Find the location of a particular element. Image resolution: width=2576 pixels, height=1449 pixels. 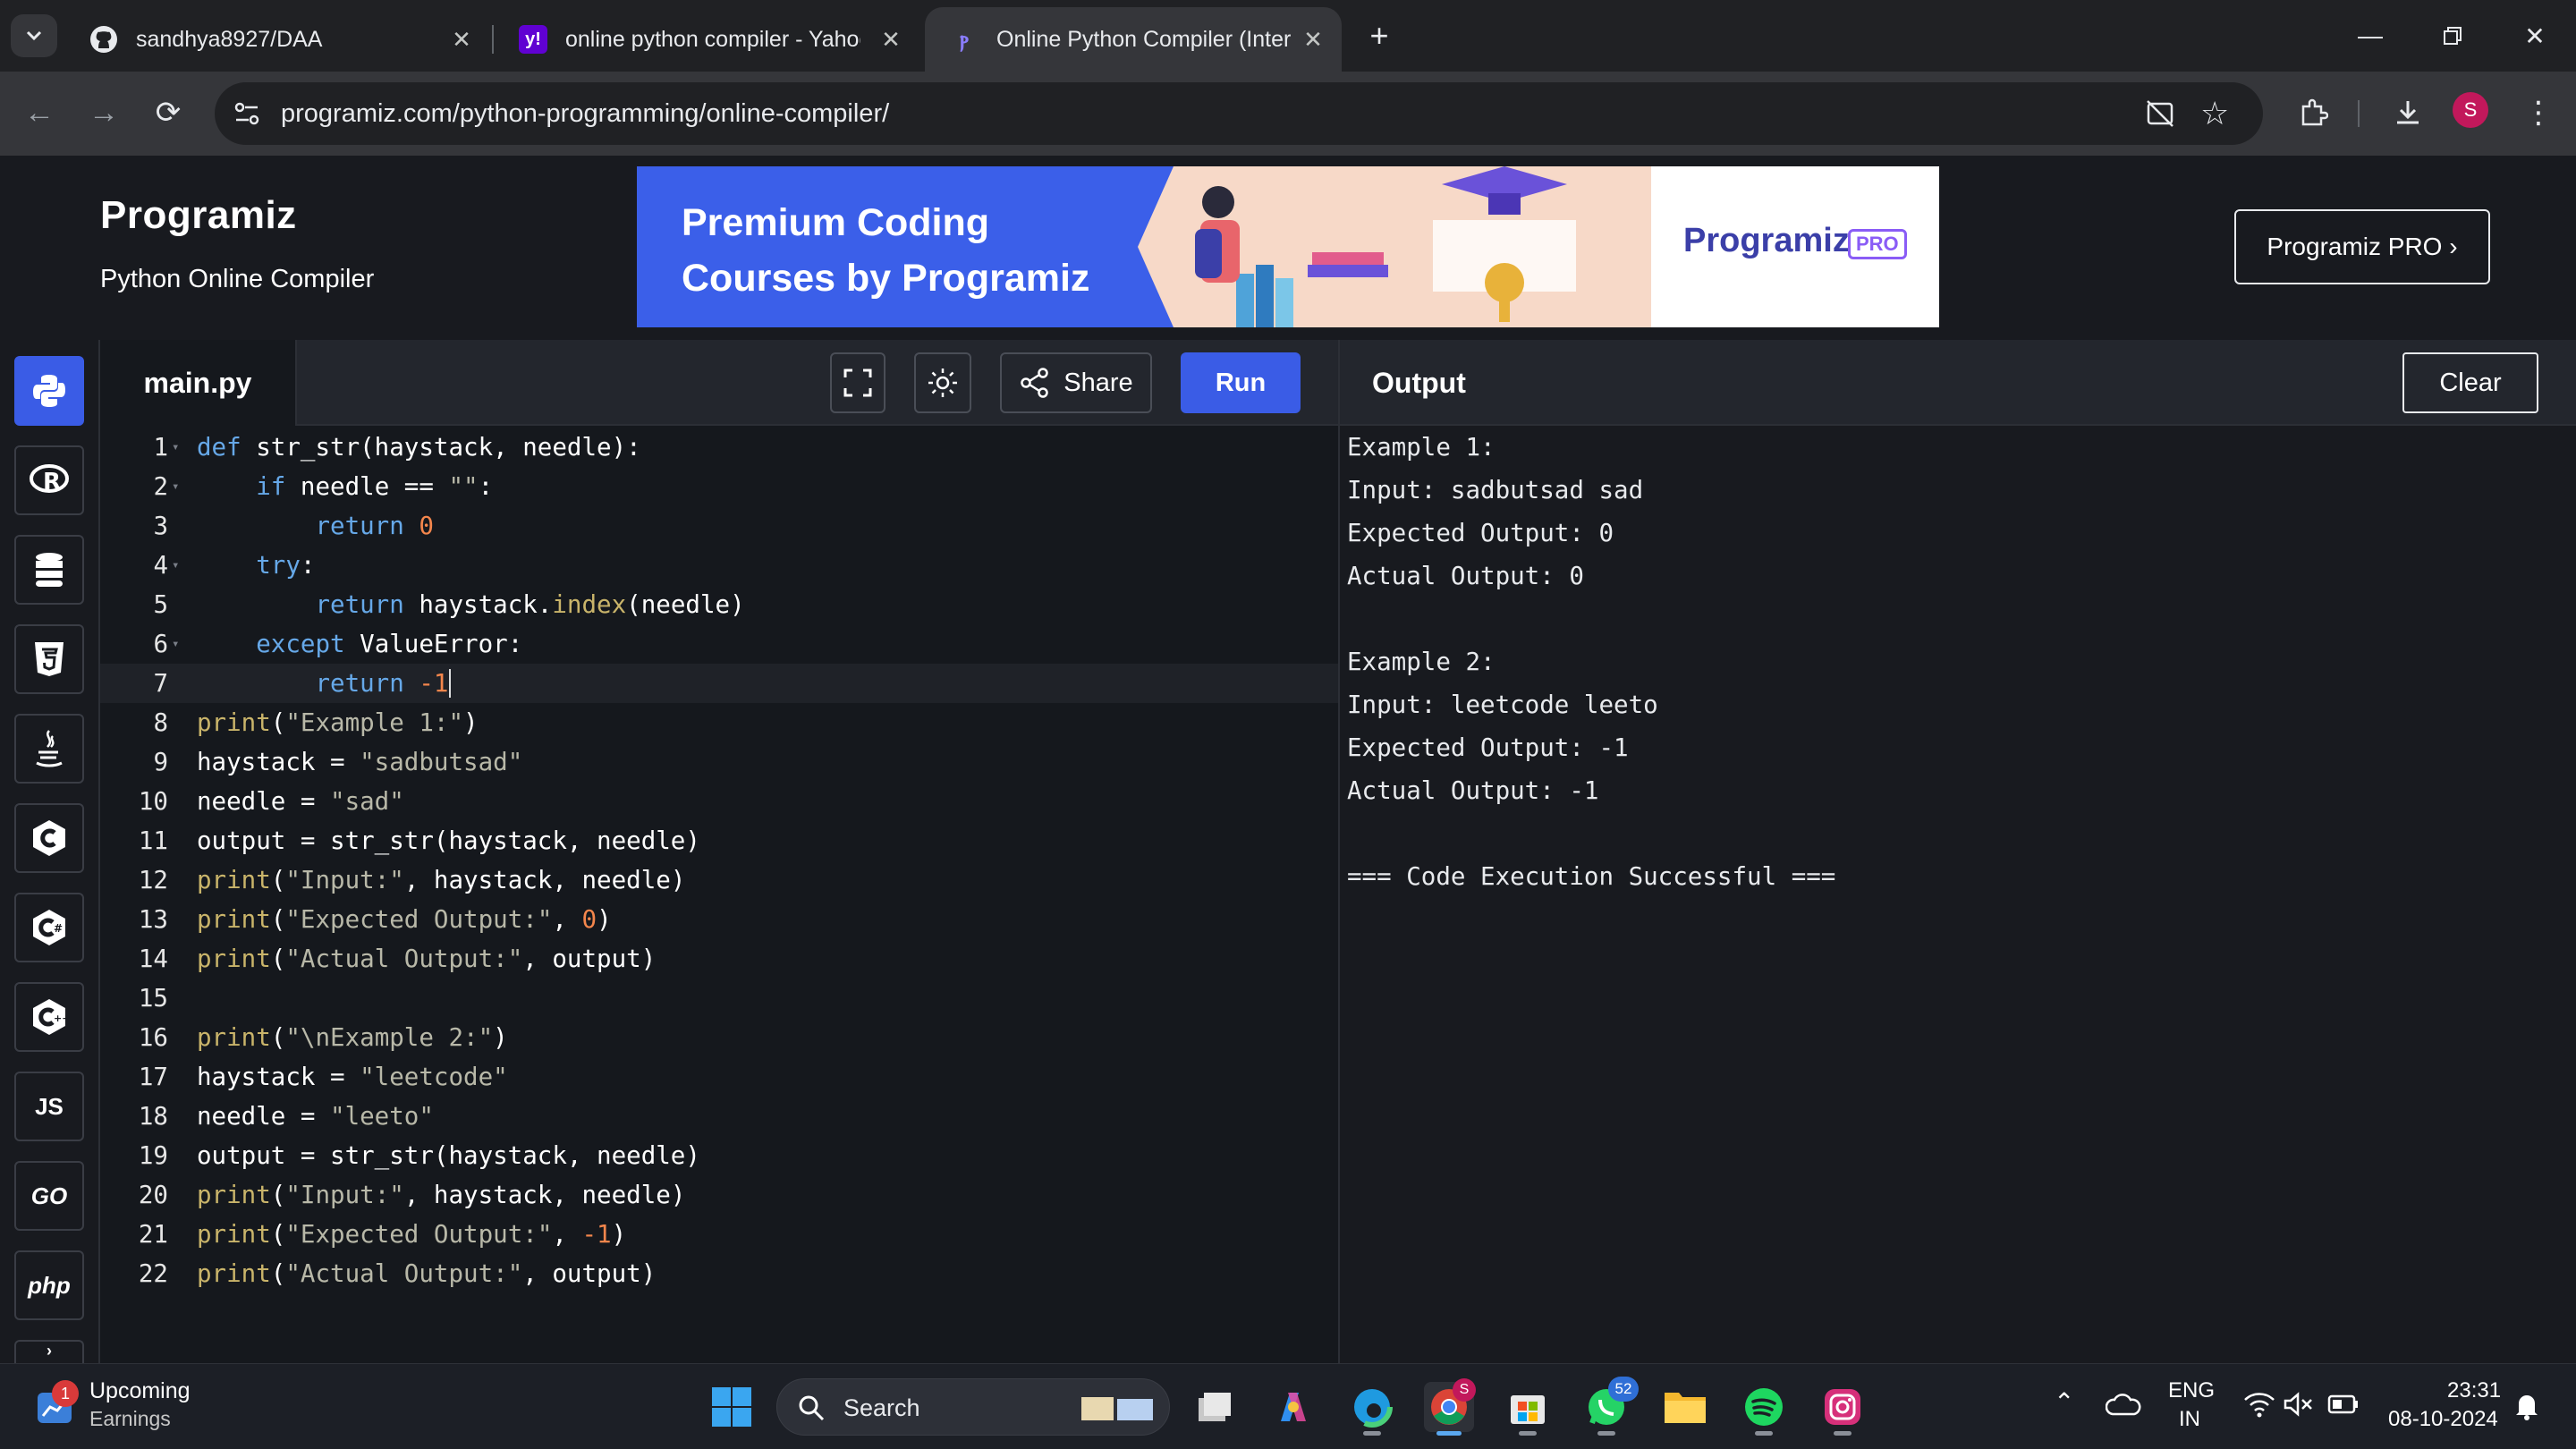

browser-tab-github: sandhya8927/DAA ✕ is located at coordinates (277, 39).